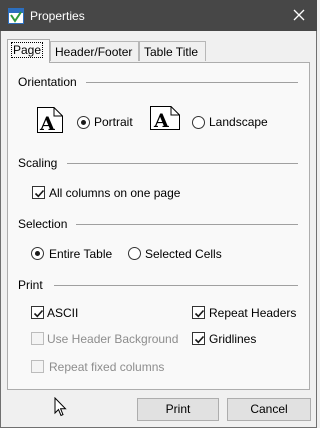  Describe the element at coordinates (30, 285) in the screenshot. I see `print-group-label: Print` at that location.